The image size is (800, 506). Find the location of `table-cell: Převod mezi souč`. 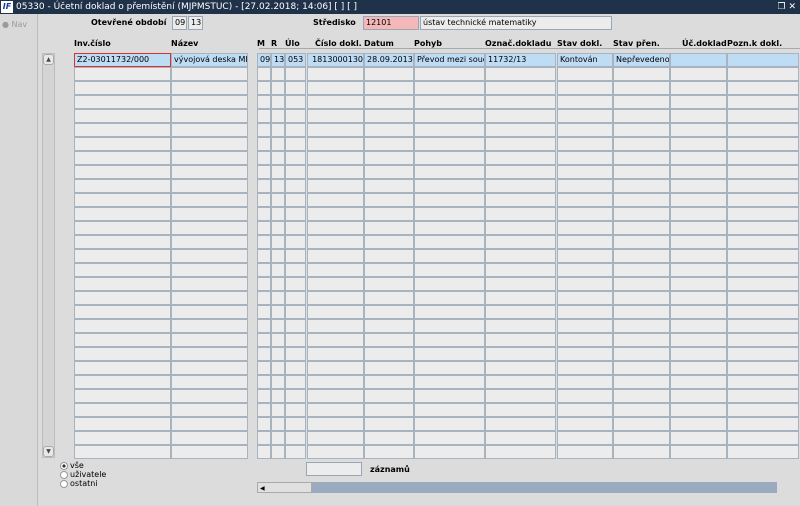

table-cell: Převod mezi souč is located at coordinates (449, 60).